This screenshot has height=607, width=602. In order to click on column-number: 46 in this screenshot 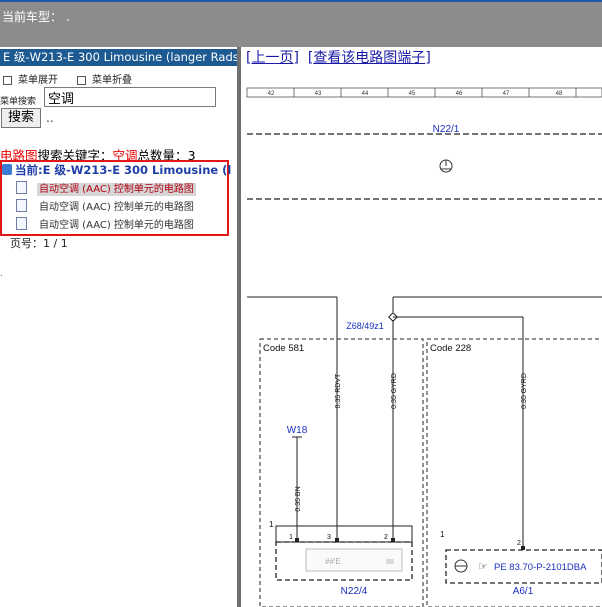, I will do `click(459, 94)`.